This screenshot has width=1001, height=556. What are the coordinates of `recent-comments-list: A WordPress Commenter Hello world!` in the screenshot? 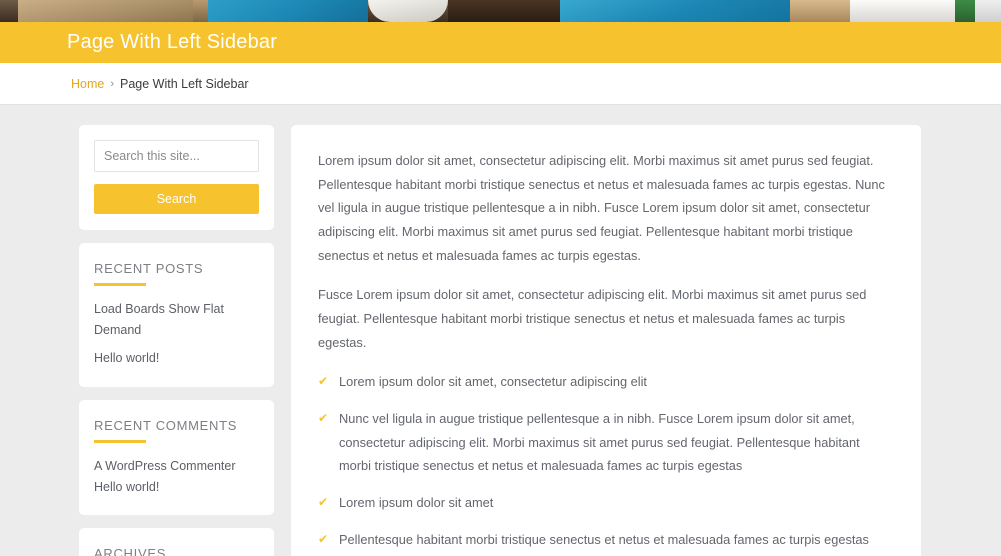 It's located at (176, 476).